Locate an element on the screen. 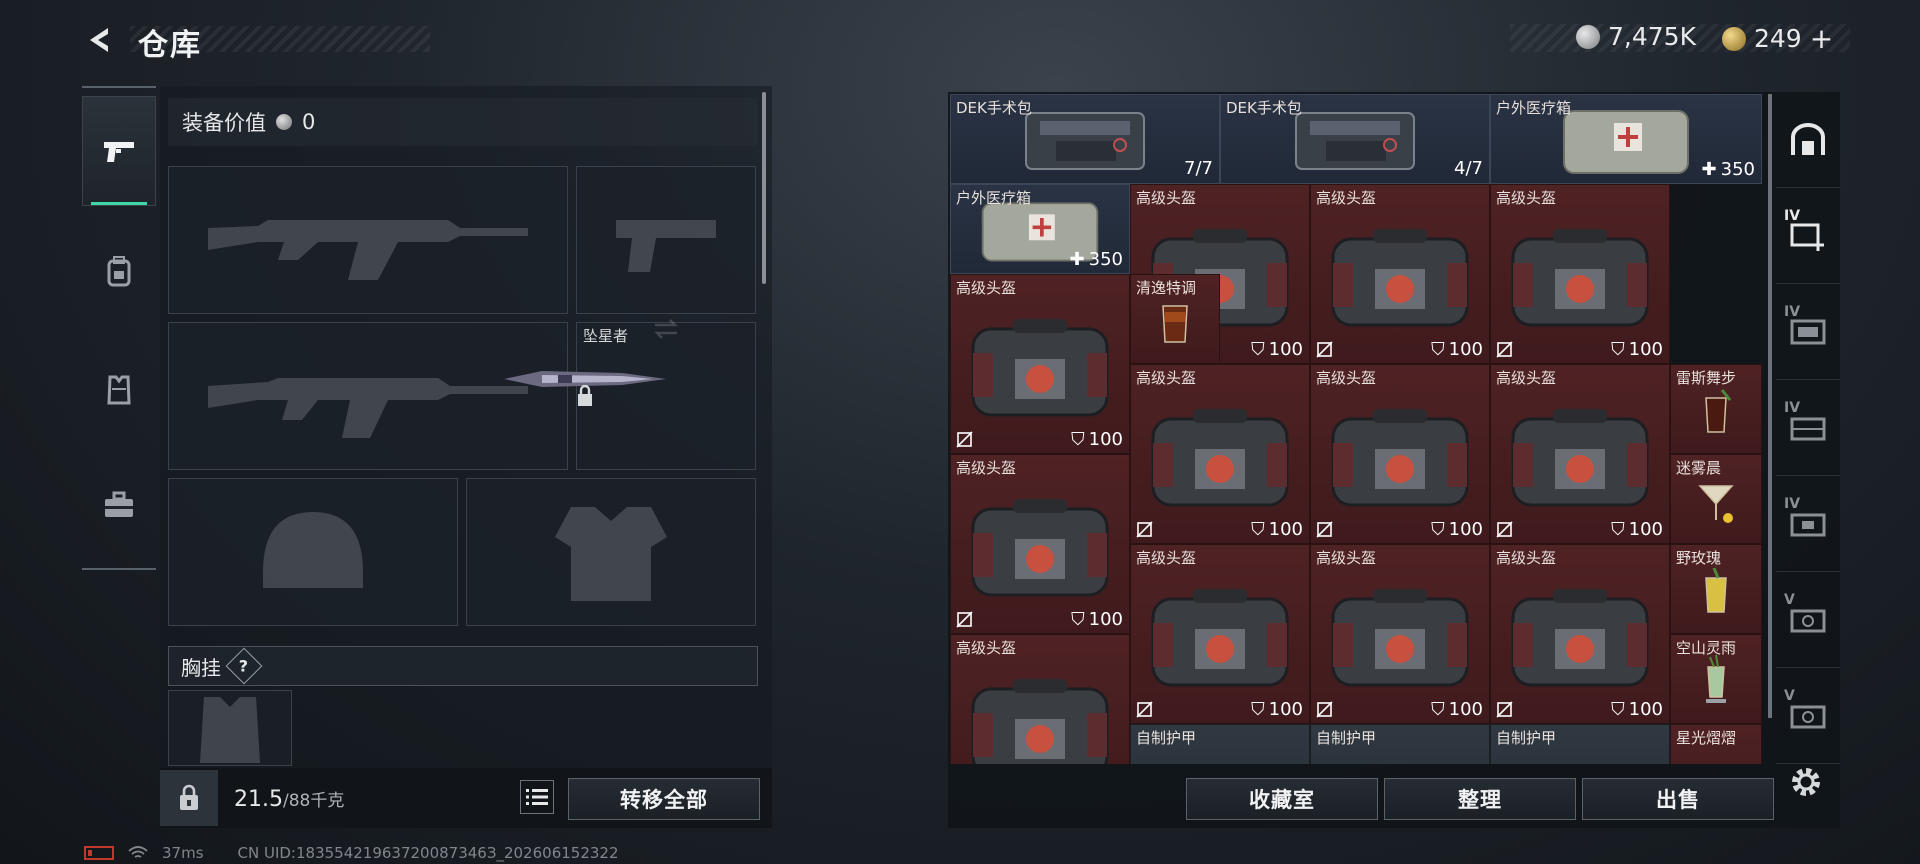  tab-storage-5: V is located at coordinates (1808, 716).